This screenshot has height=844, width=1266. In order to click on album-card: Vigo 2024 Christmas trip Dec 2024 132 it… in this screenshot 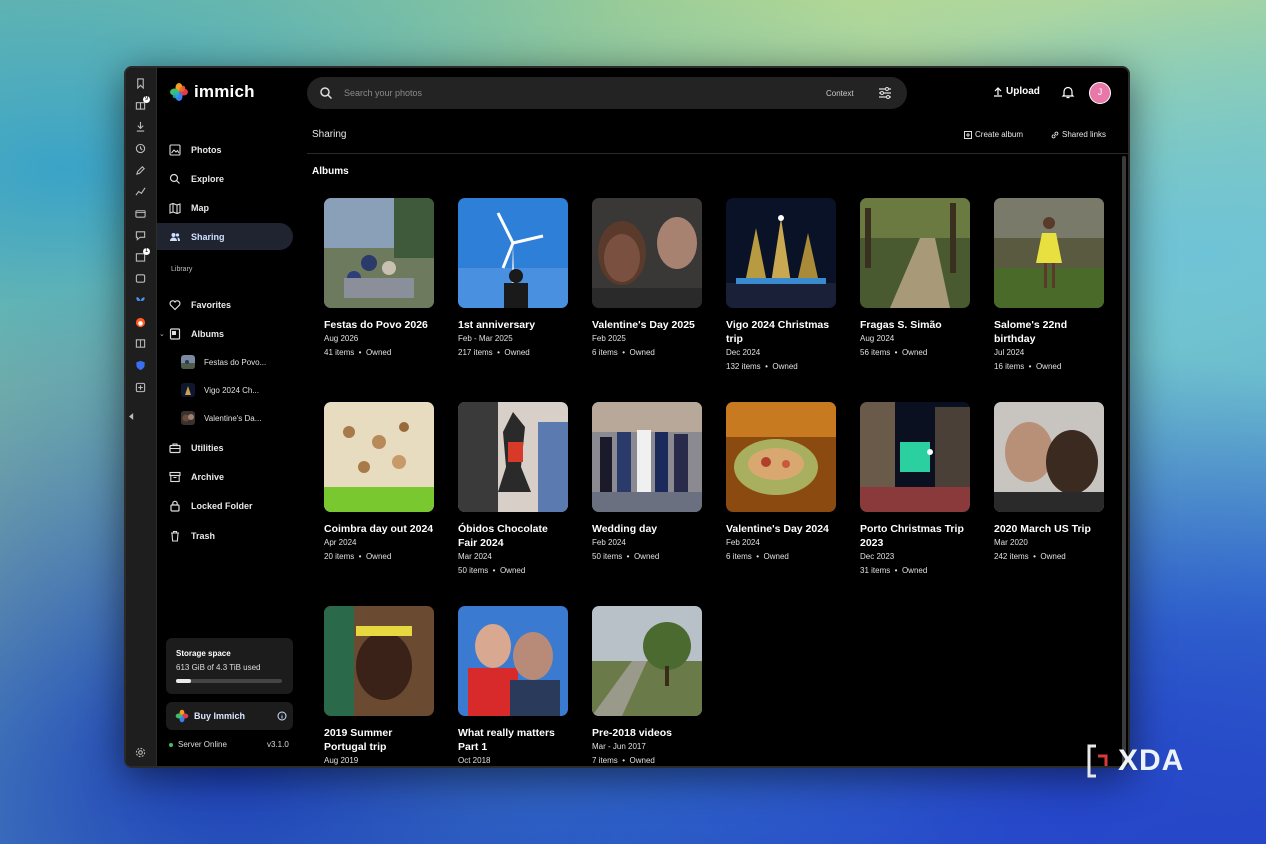, I will do `click(781, 285)`.